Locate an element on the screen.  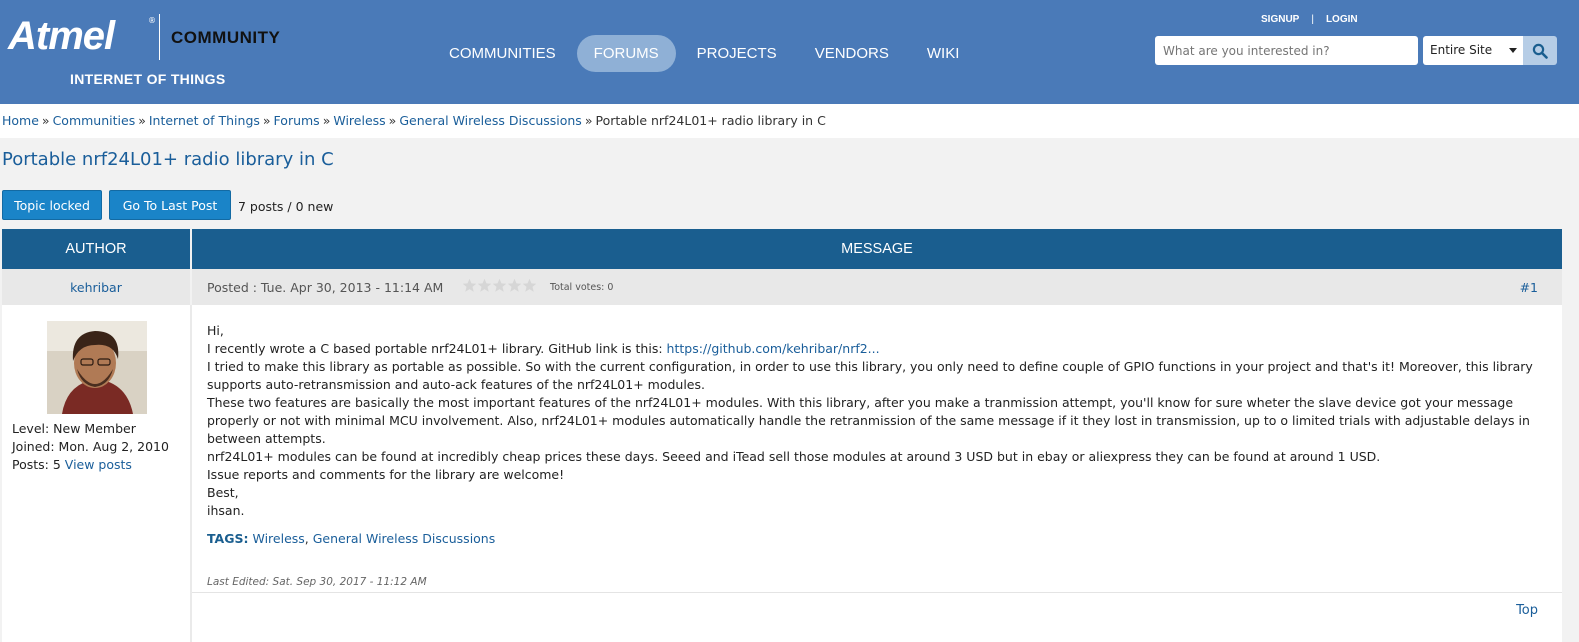
breadcrumb-internet-of-things: Internet of Things is located at coordinates (204, 120).